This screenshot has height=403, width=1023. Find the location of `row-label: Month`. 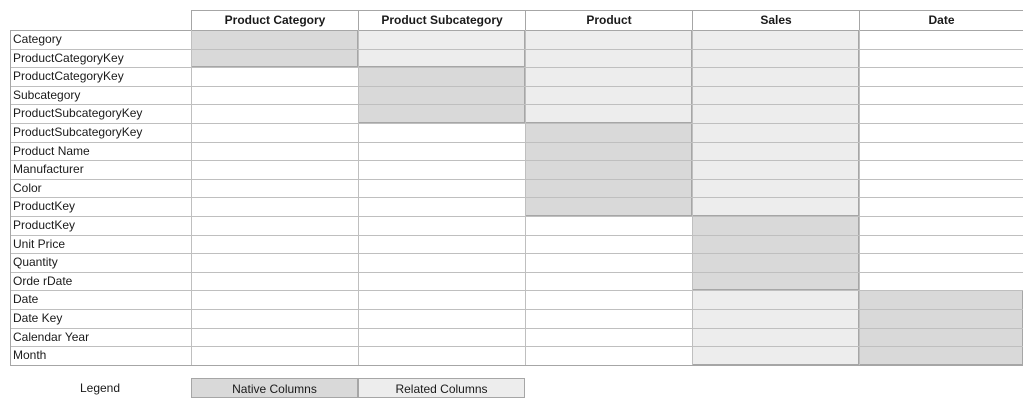

row-label: Month is located at coordinates (100, 355).